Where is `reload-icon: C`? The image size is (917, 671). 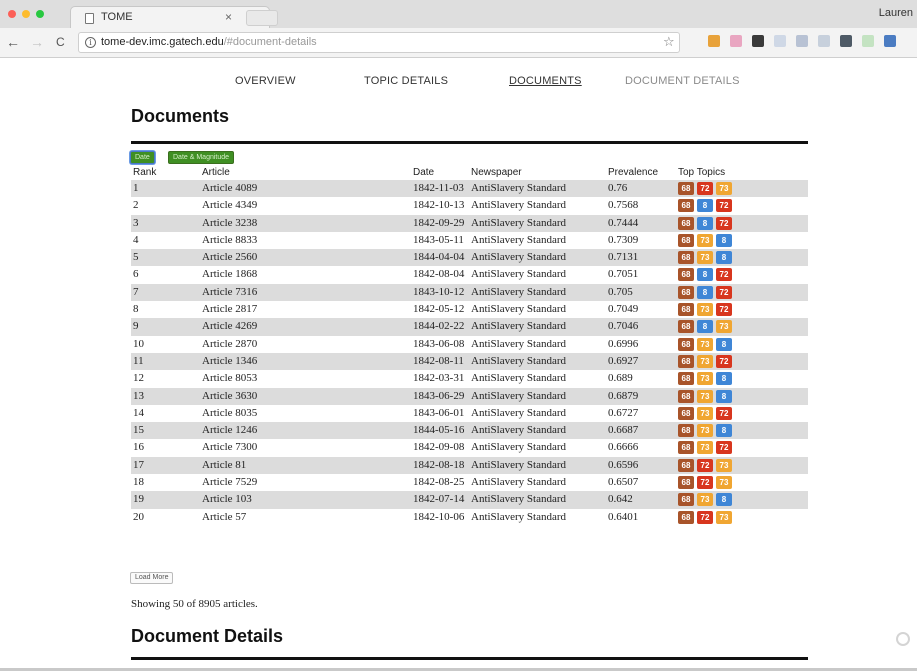
reload-icon: C is located at coordinates (60, 42).